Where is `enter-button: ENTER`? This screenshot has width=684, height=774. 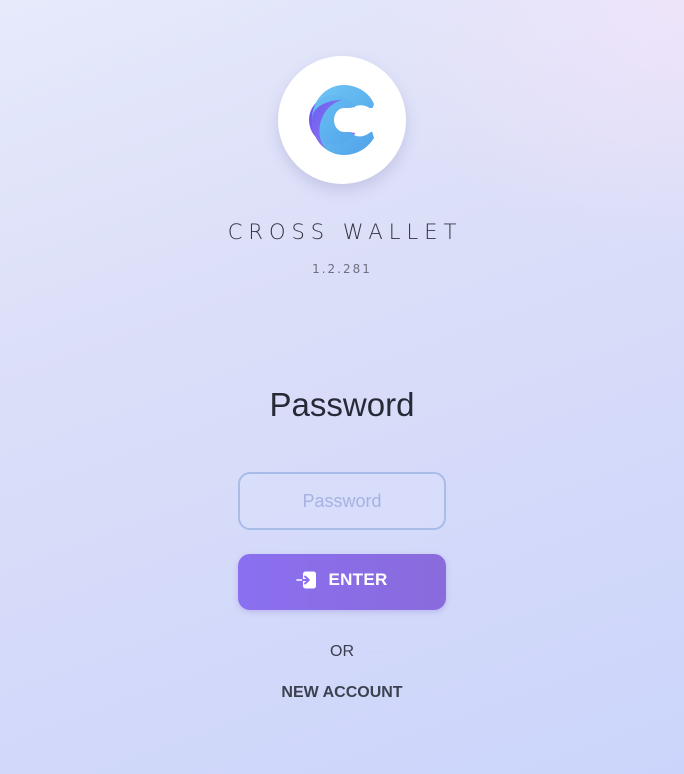
enter-button: ENTER is located at coordinates (342, 582).